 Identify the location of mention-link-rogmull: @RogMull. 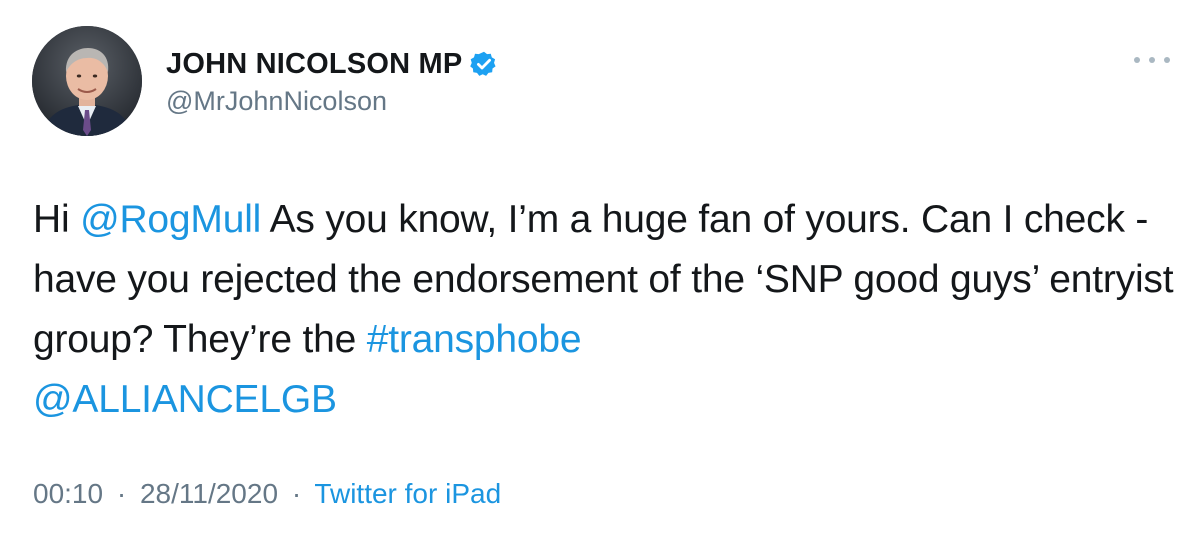
(170, 219).